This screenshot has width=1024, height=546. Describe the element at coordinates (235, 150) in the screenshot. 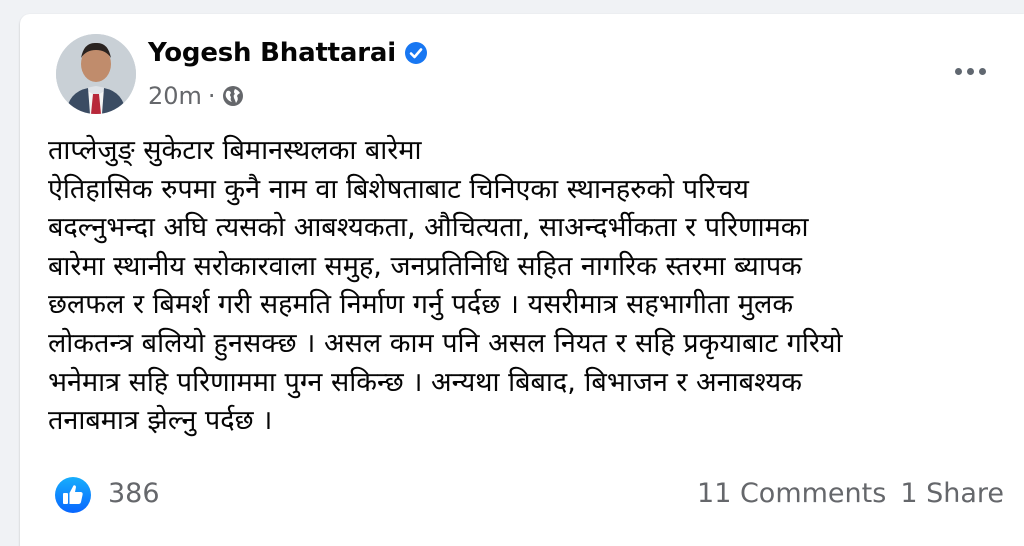

I see `post-text-line: ताप्लेजुङ् सुकेटार बिमानस्थलका बारेमा` at that location.